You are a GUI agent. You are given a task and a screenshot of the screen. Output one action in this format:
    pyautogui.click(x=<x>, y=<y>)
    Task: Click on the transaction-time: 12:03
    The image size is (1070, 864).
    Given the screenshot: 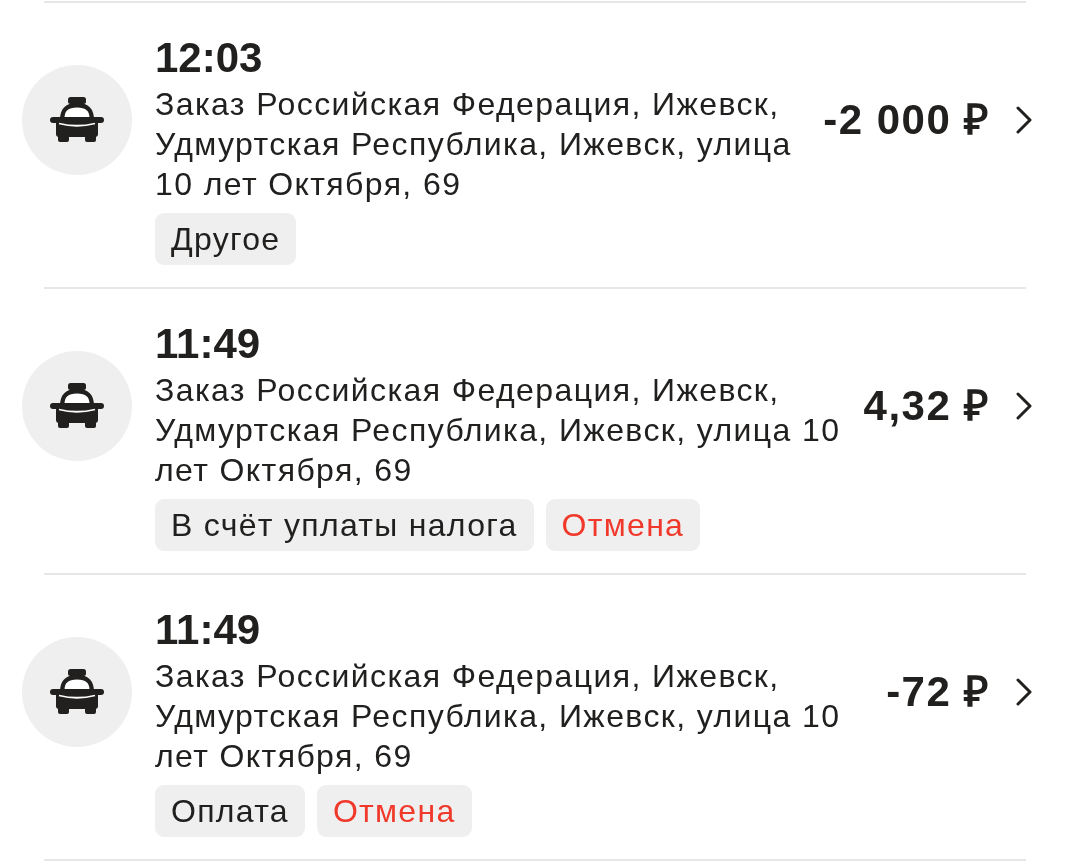 What is the action you would take?
    pyautogui.click(x=209, y=58)
    